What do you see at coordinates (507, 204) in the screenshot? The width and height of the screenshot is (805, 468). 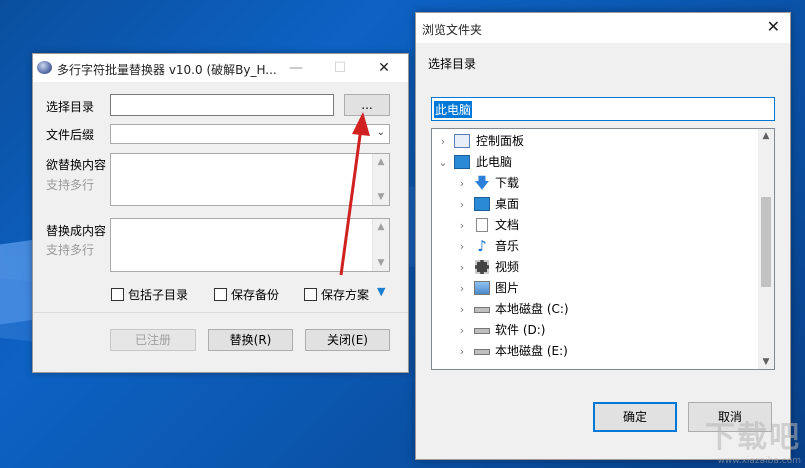 I see `tree-item-label: 桌面` at bounding box center [507, 204].